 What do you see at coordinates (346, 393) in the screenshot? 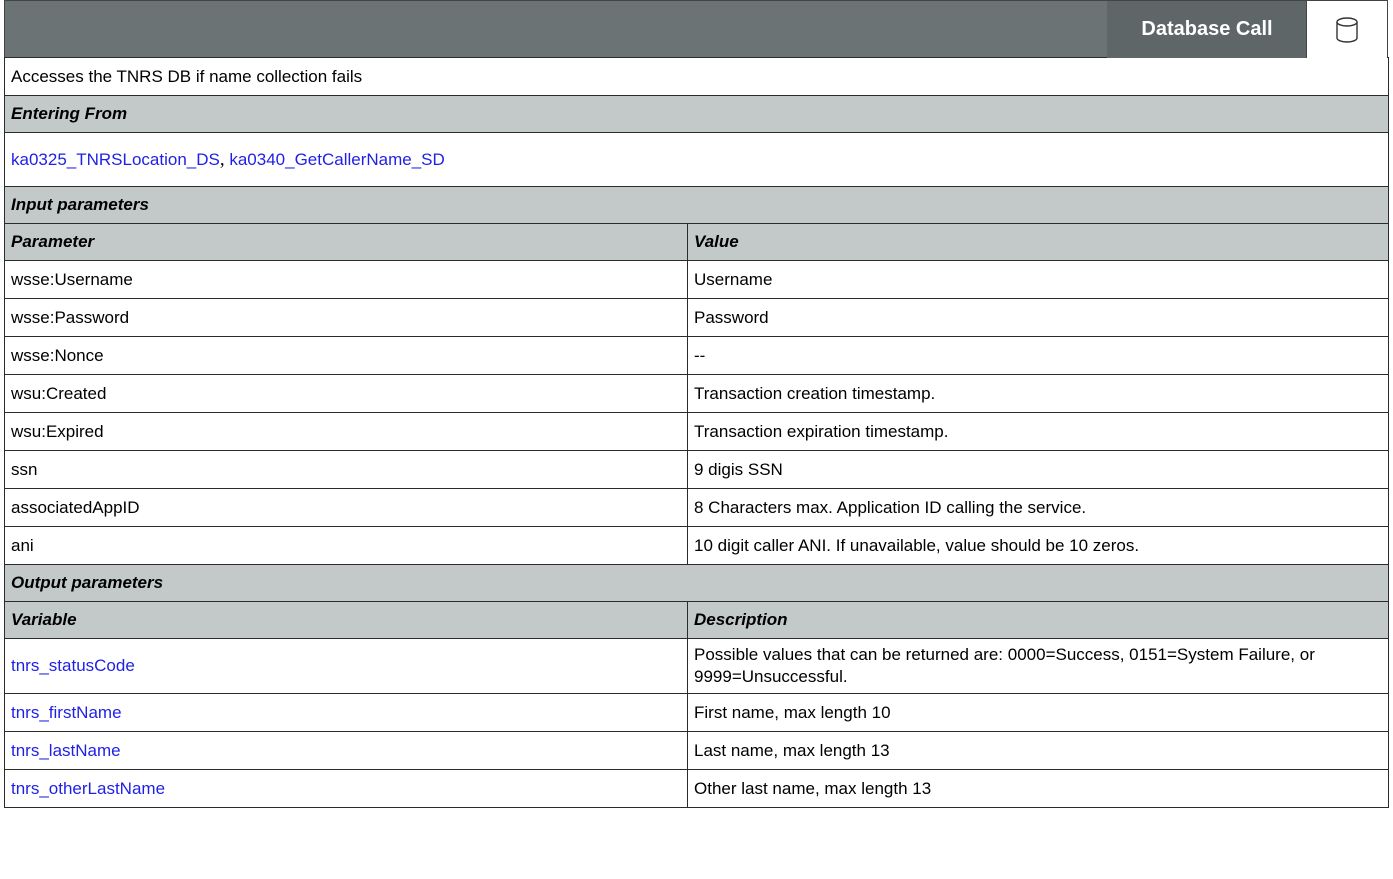
I see `input-param-name: wsu:Created` at bounding box center [346, 393].